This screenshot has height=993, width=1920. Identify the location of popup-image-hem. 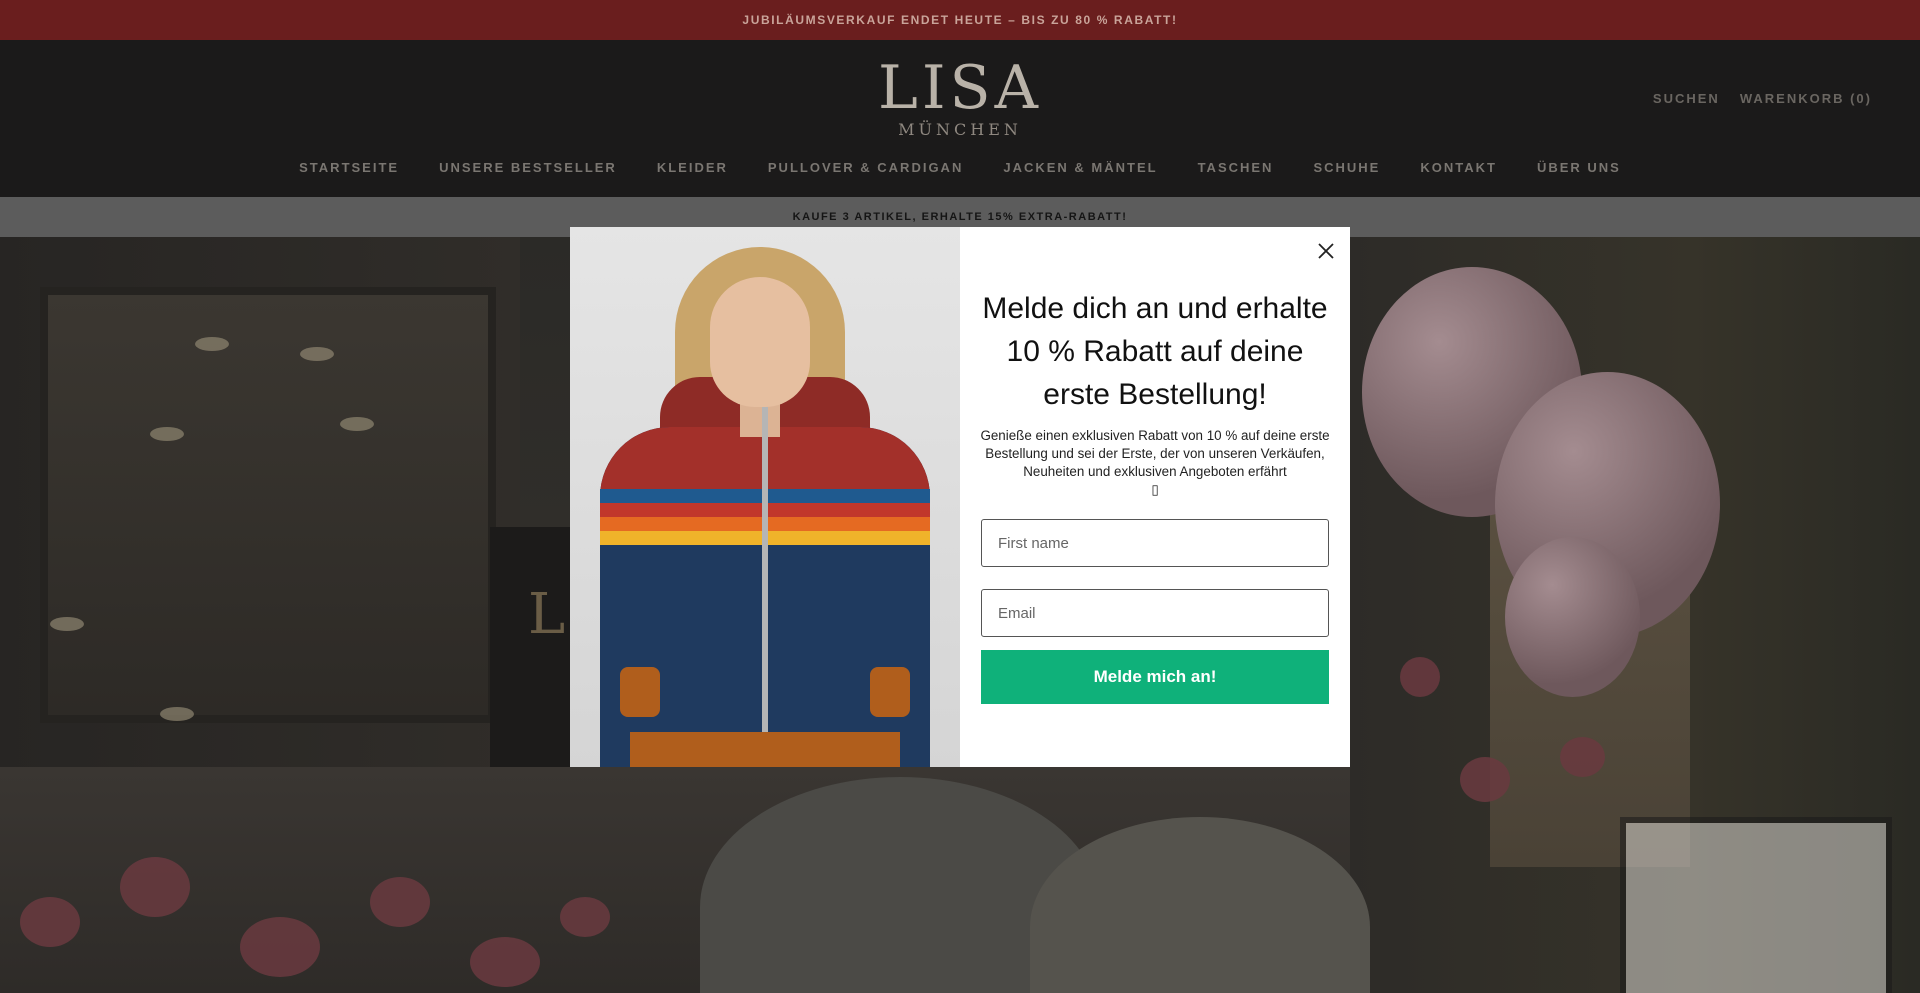
(765, 749).